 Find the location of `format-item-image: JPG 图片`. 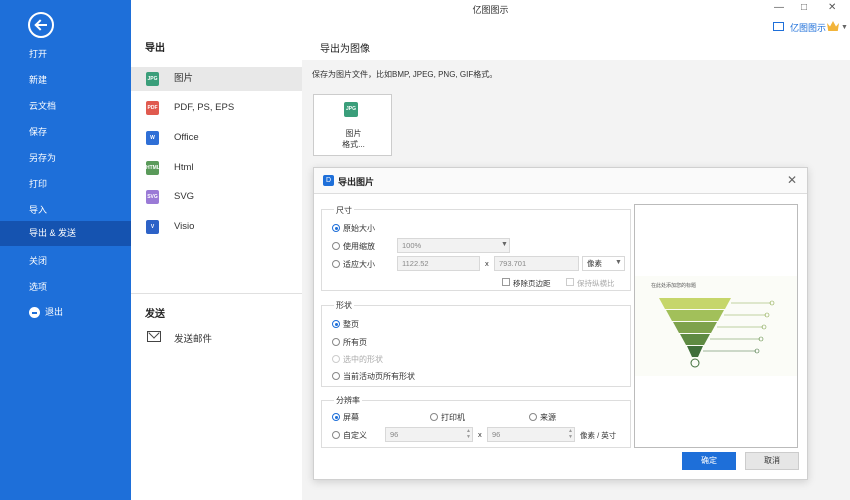

format-item-image: JPG 图片 is located at coordinates (216, 79).